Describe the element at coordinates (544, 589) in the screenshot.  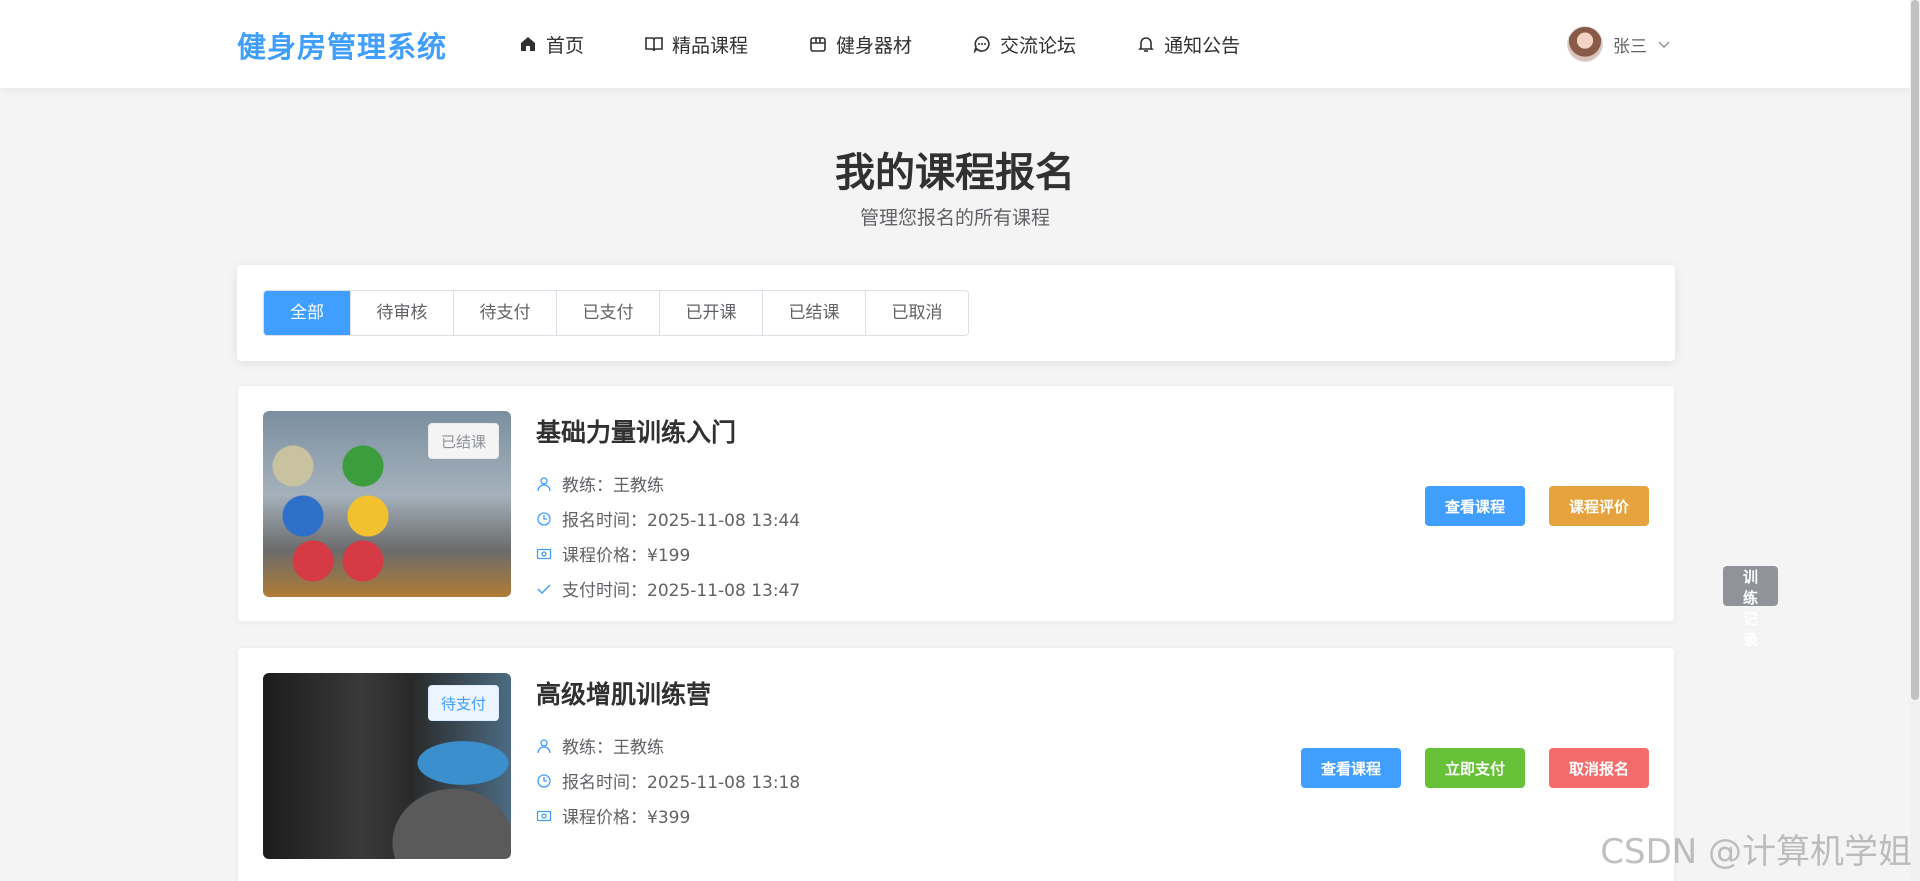
I see `check-icon` at that location.